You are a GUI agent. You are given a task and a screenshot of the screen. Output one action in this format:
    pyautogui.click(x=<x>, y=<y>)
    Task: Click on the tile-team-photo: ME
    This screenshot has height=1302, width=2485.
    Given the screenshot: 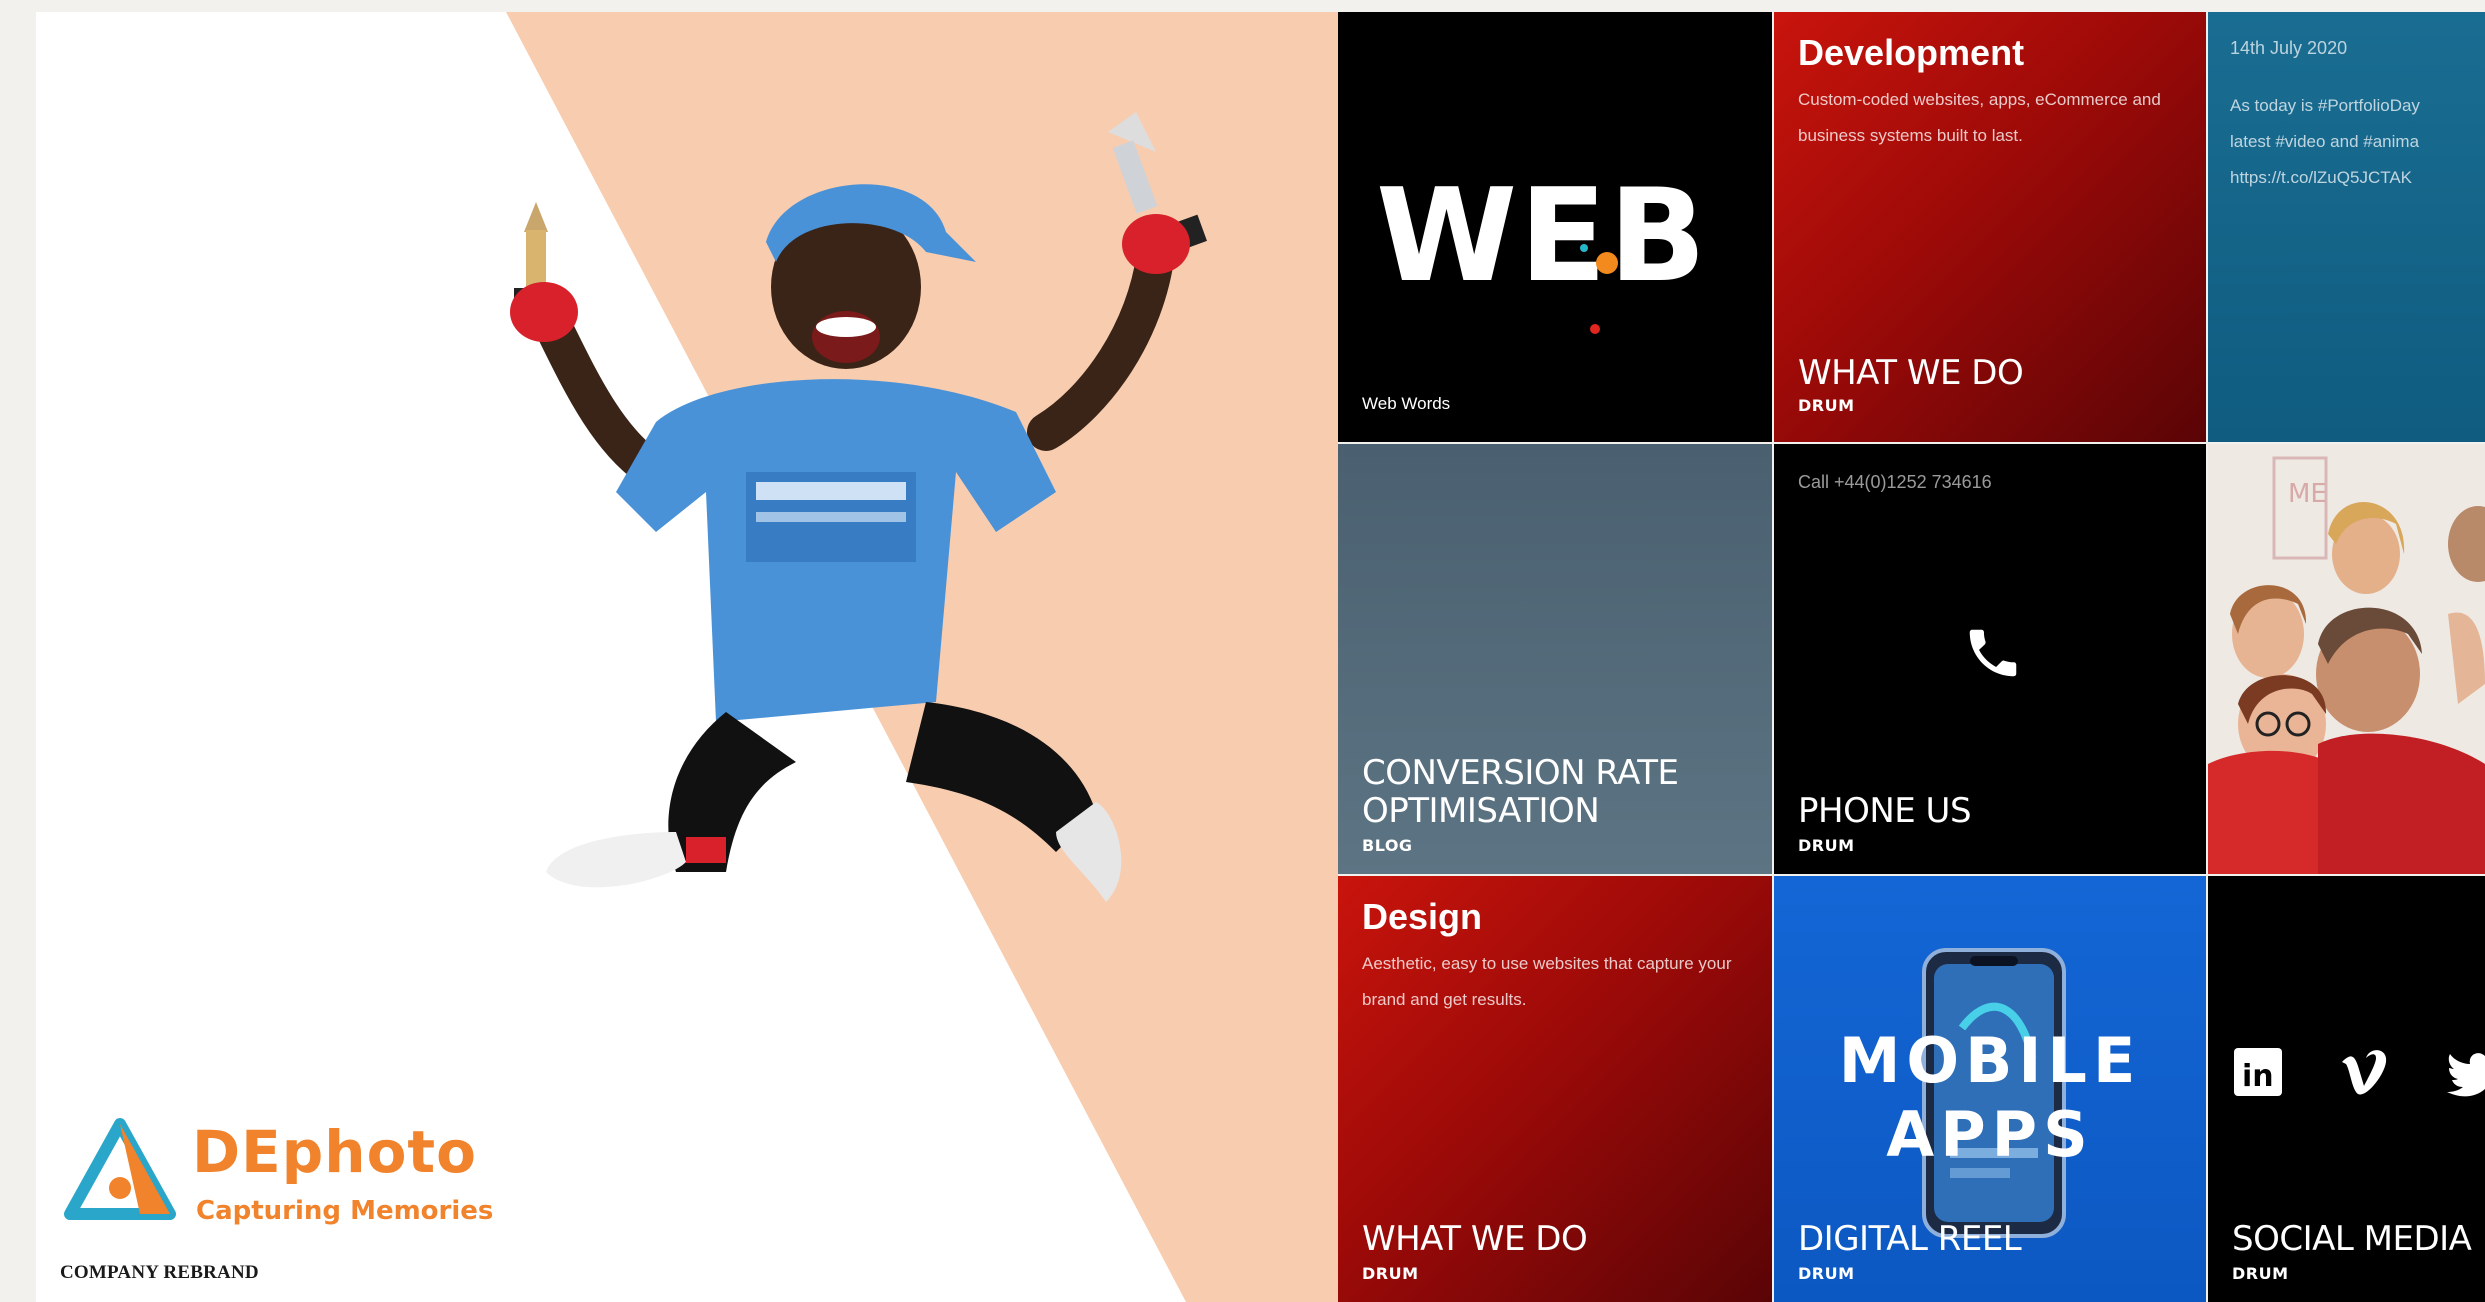 What is the action you would take?
    pyautogui.click(x=2346, y=659)
    